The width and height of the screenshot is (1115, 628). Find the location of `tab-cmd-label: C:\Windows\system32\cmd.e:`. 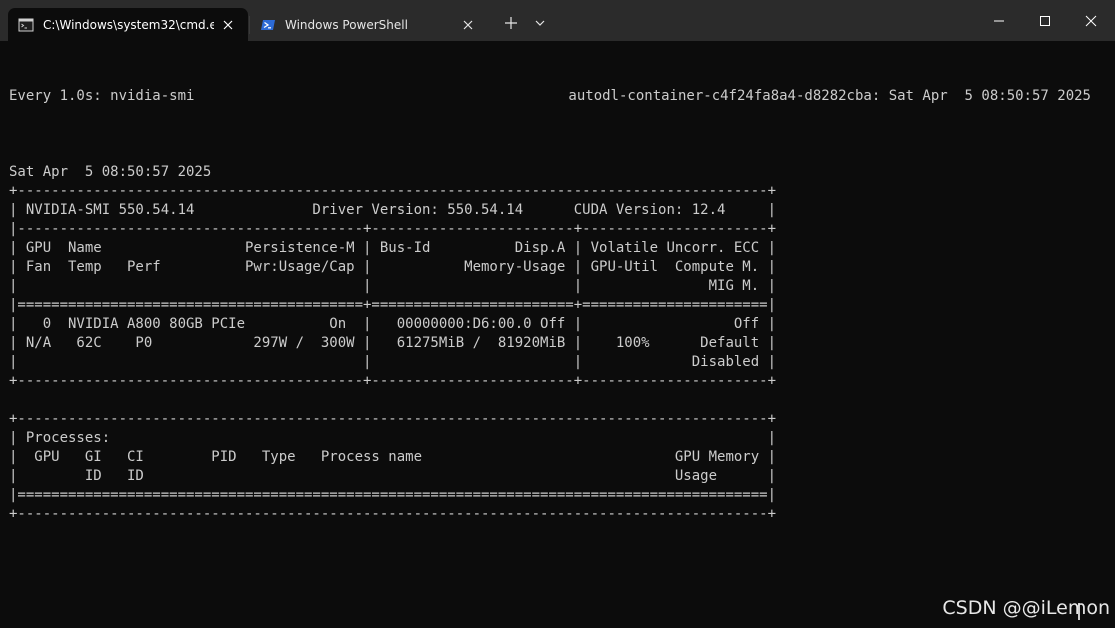

tab-cmd-label: C:\Windows\system32\cmd.e: is located at coordinates (128, 24).